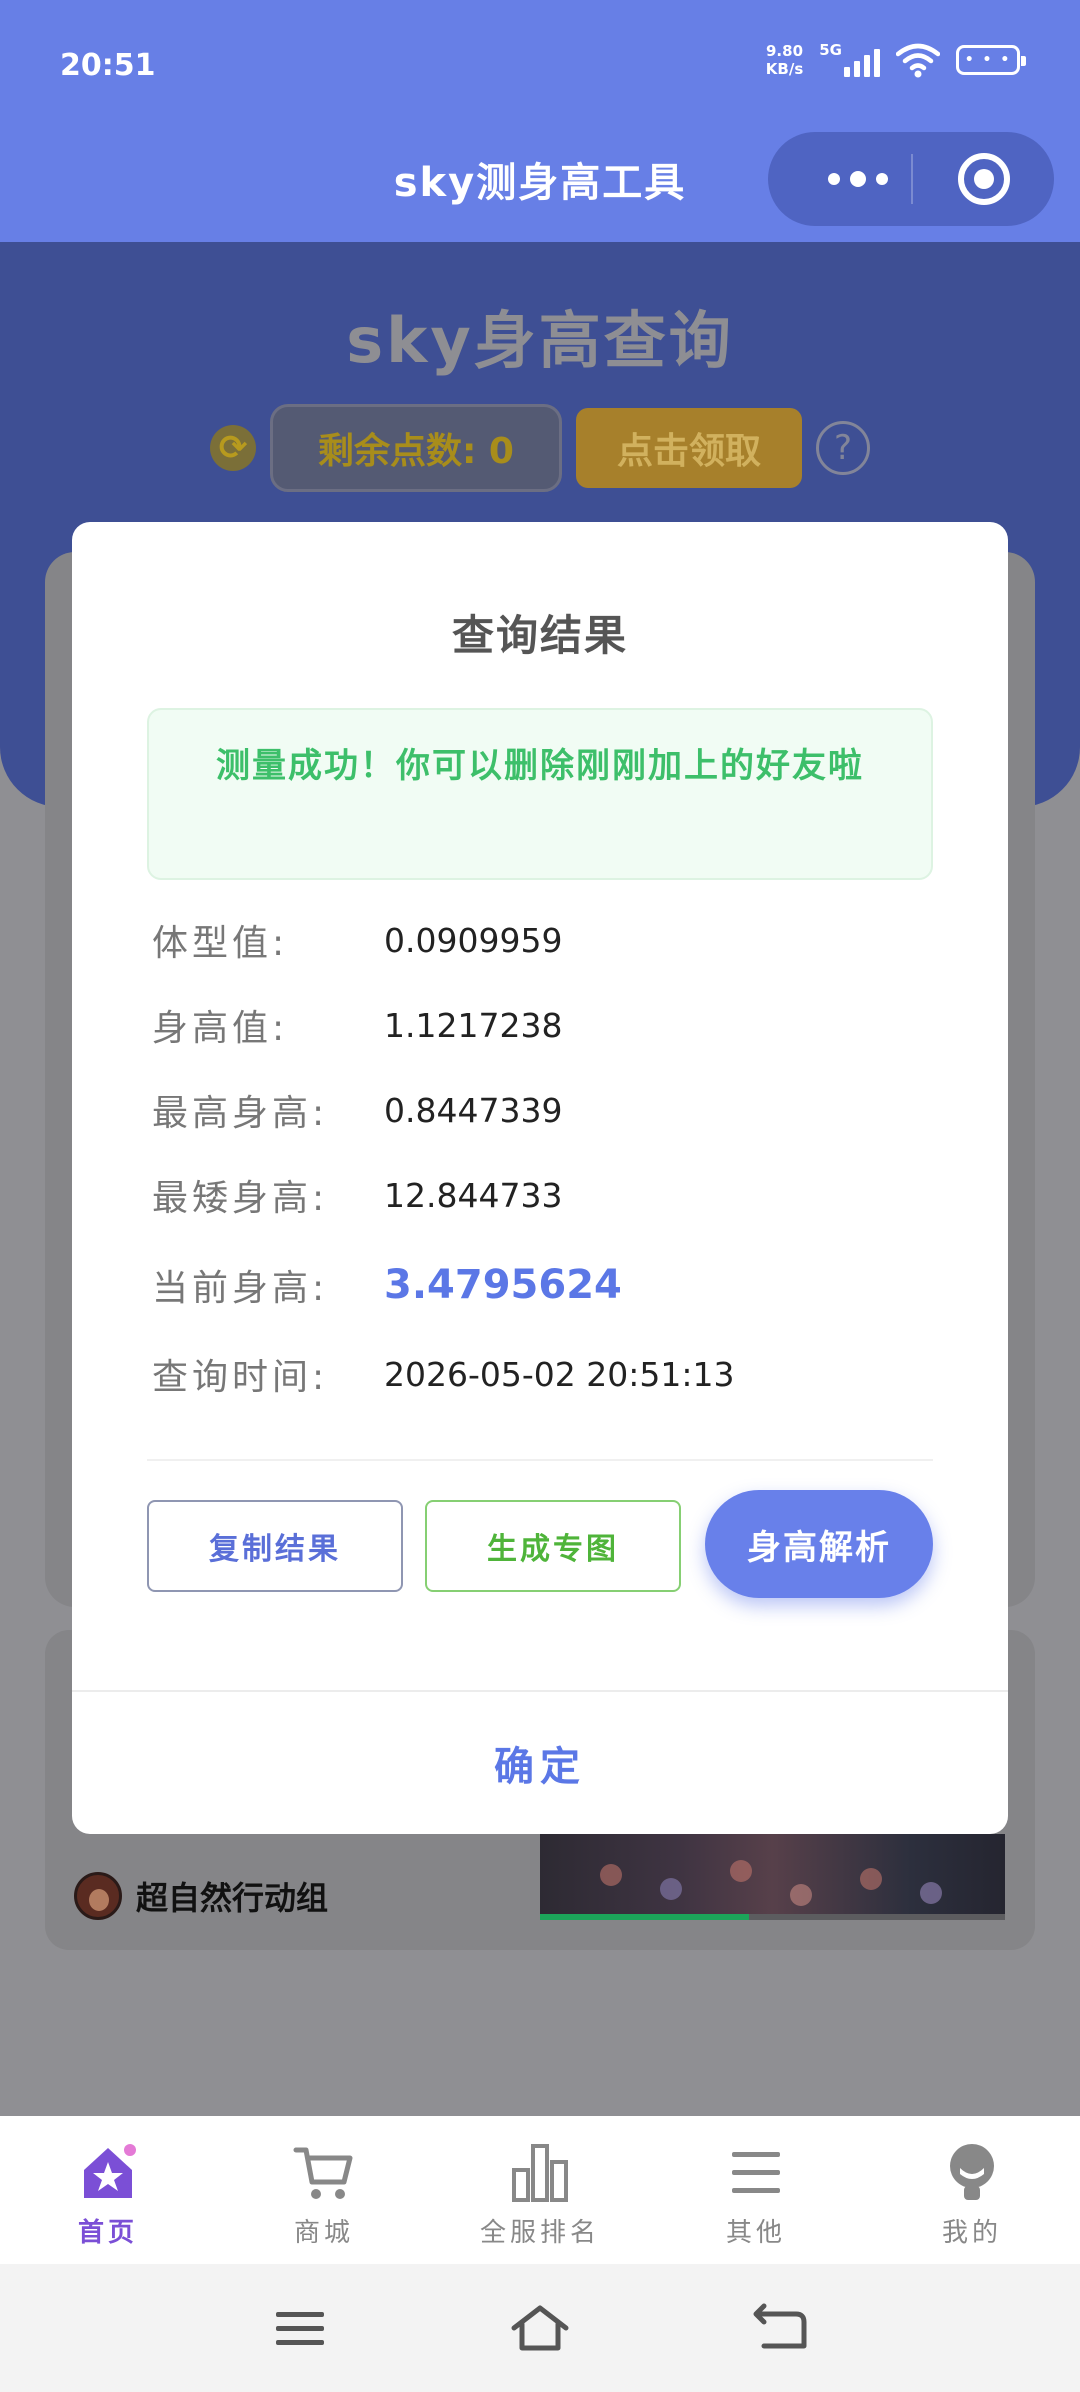 The height and width of the screenshot is (2392, 1080). I want to click on system-nav-bar, so click(540, 2328).